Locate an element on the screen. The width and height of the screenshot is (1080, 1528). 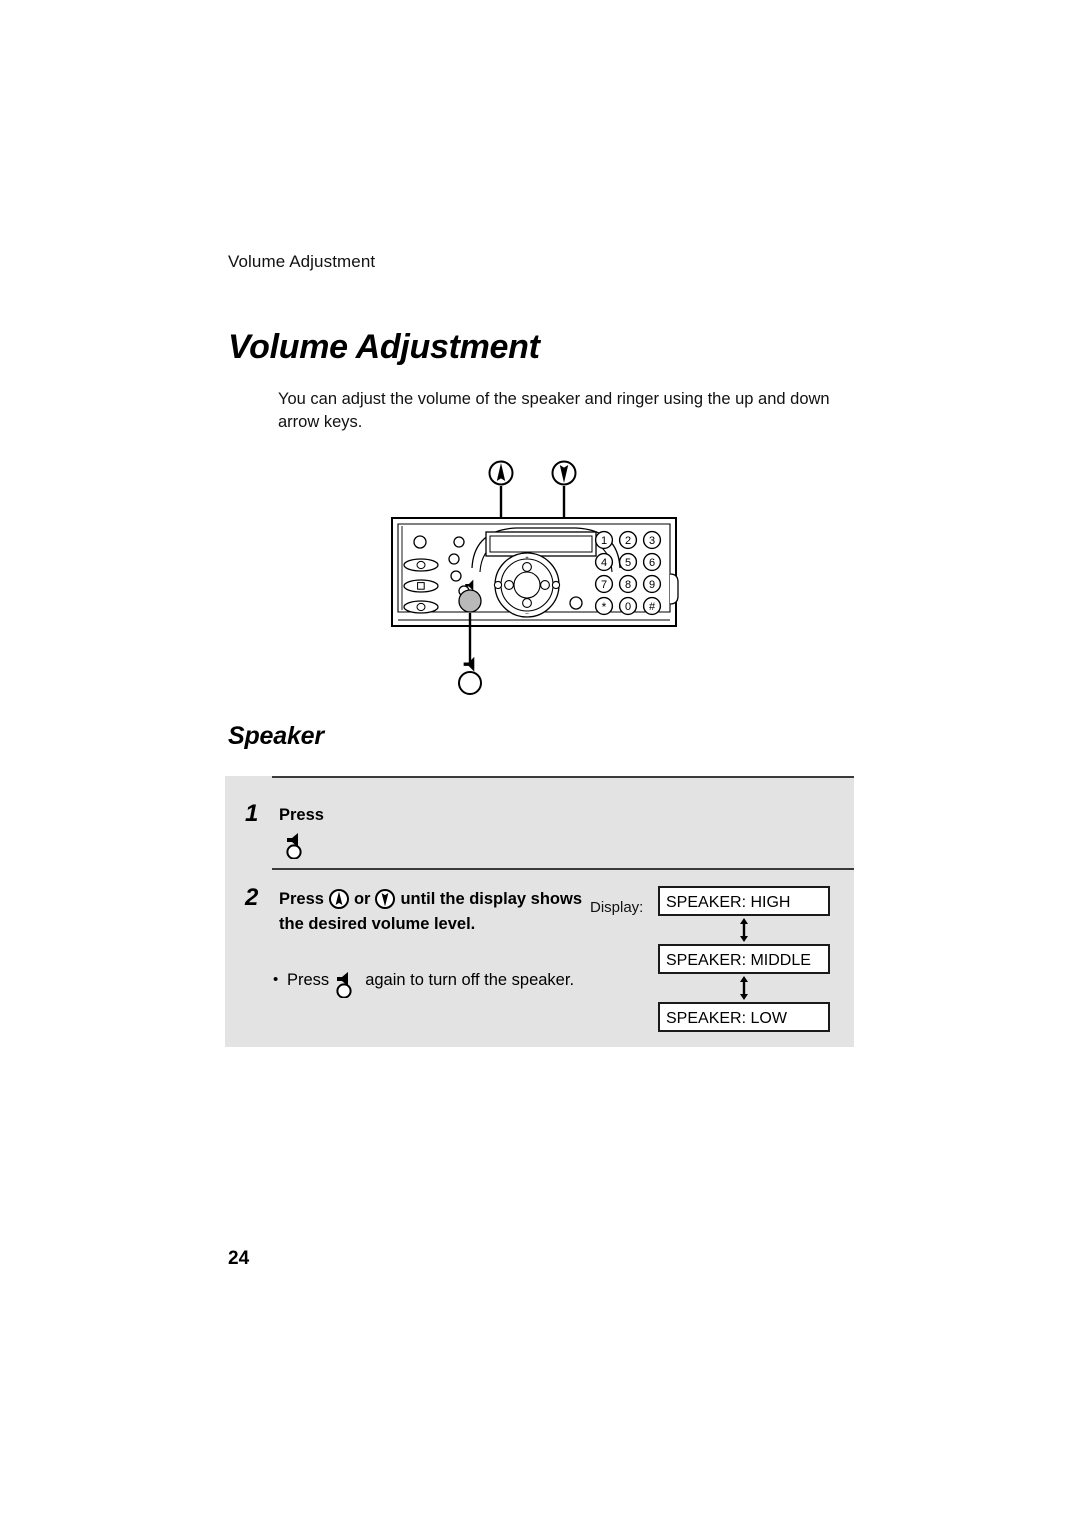
step-2-bullet-note: • Press again to turn off the speaker. is located at coordinates (428, 980).